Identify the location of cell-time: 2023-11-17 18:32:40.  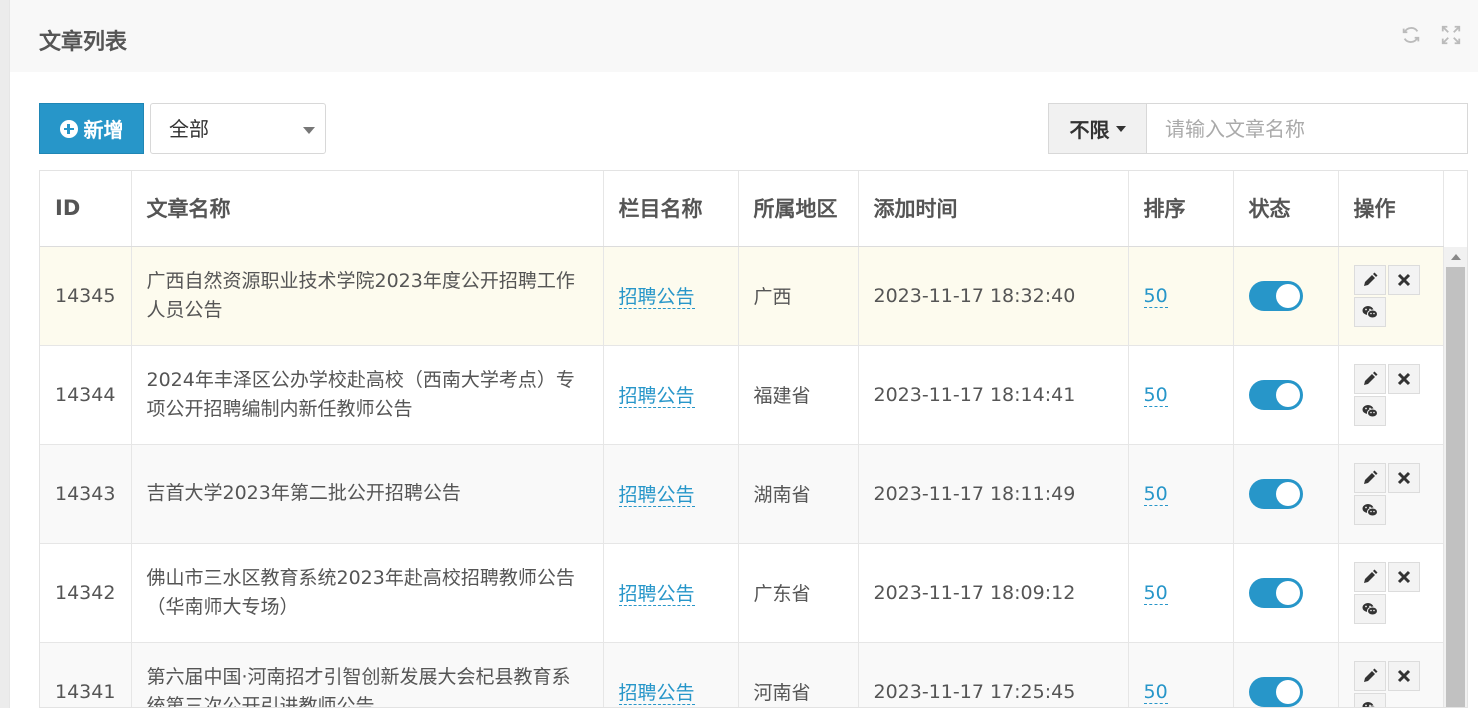
(993, 296).